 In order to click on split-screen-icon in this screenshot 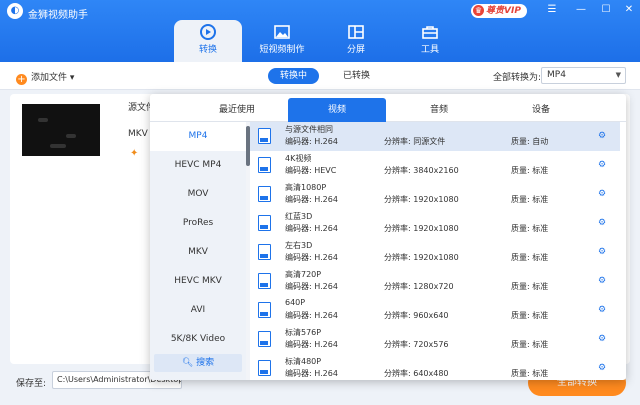, I will do `click(356, 32)`.